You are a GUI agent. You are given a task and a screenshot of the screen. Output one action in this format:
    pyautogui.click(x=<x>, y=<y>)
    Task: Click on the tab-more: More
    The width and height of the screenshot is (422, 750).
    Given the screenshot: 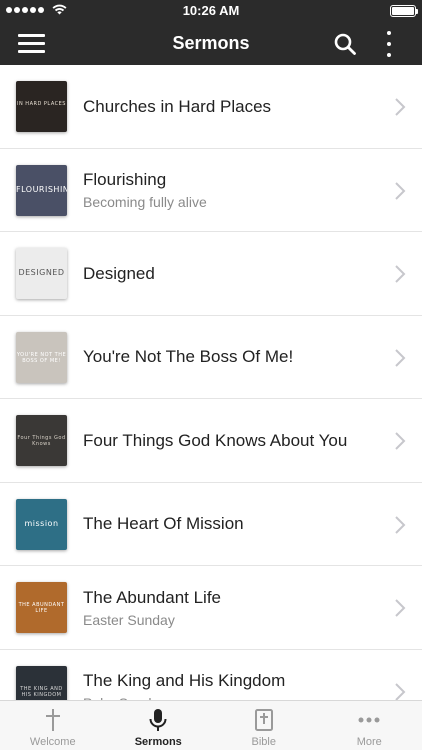 What is the action you would take?
    pyautogui.click(x=369, y=725)
    